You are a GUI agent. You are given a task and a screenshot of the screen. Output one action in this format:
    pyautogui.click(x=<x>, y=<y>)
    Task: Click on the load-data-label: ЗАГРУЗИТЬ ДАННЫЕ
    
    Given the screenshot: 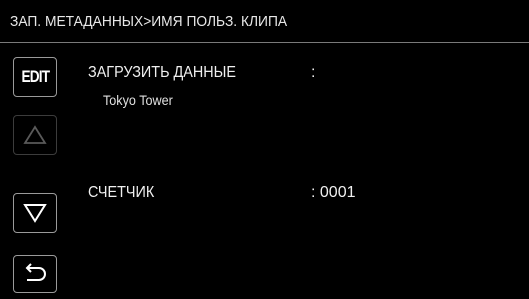 What is the action you would take?
    pyautogui.click(x=162, y=72)
    